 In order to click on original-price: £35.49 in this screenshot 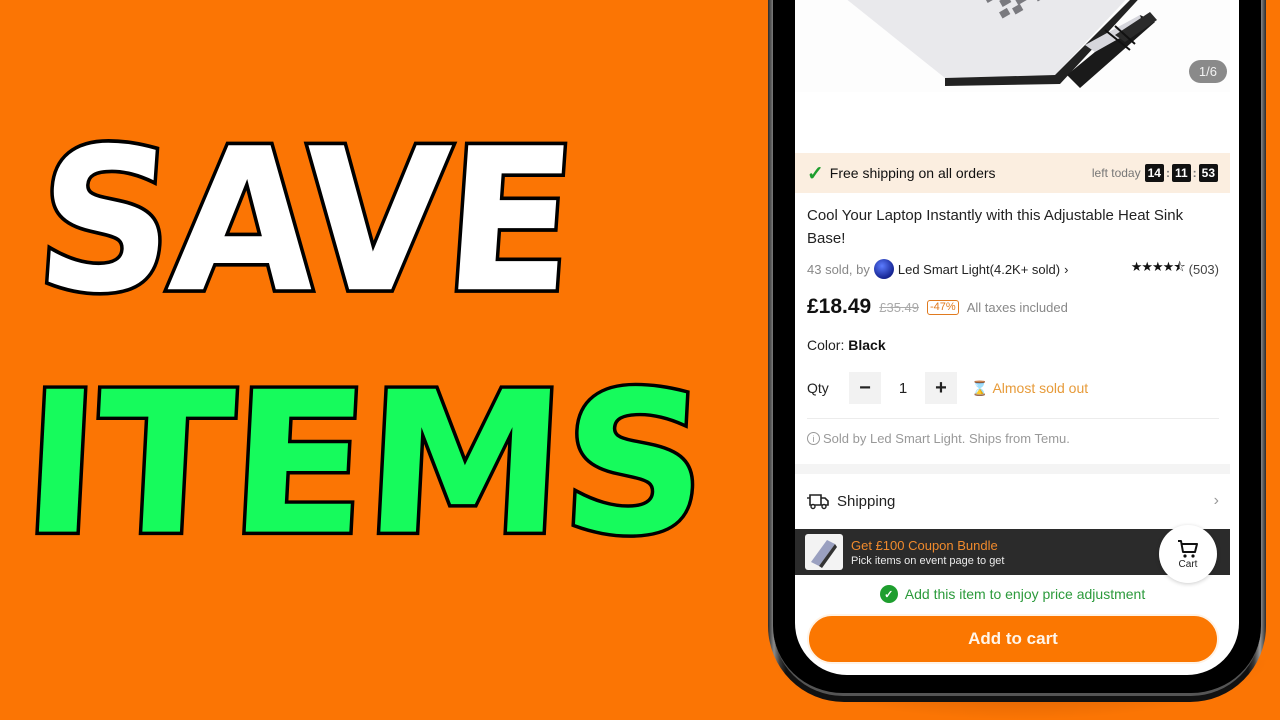, I will do `click(899, 307)`.